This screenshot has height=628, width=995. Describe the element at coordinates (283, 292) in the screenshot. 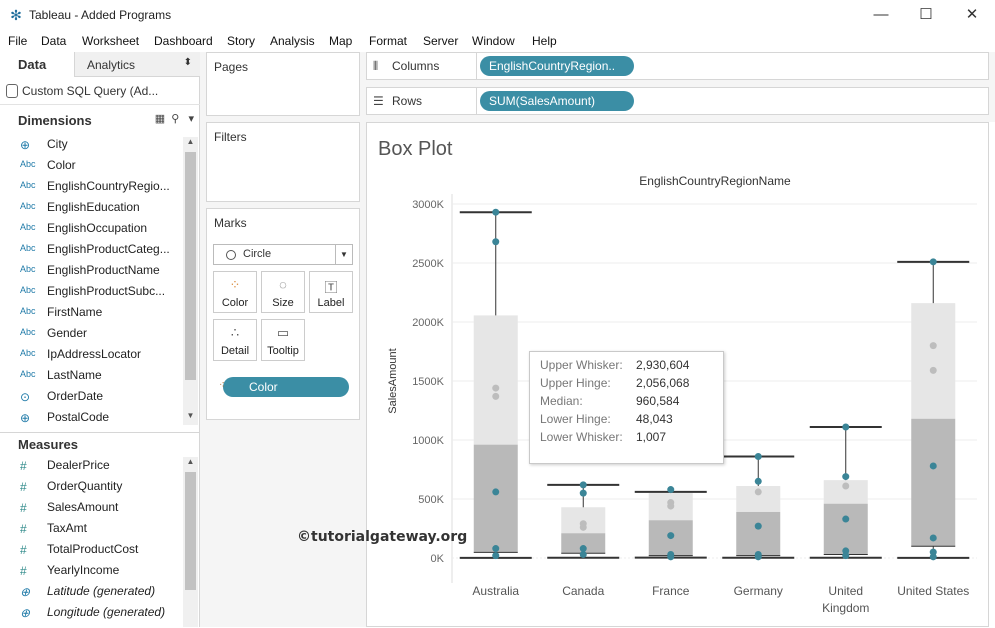

I see `size-button: ◌ Size` at that location.